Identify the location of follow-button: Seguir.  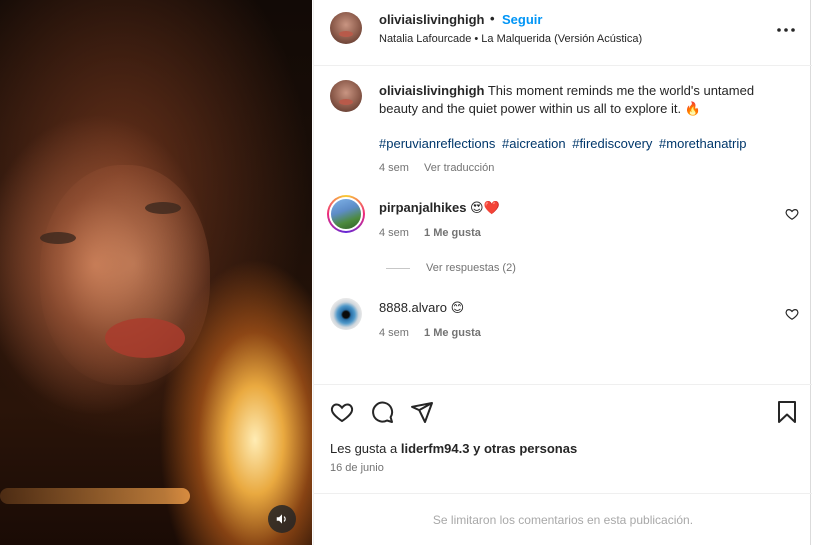
(522, 19).